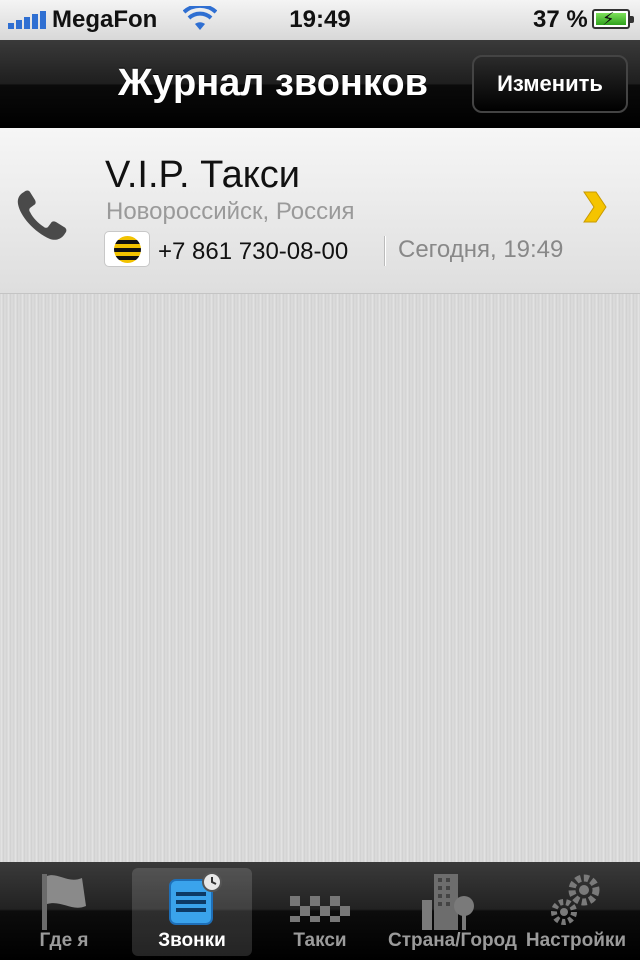 The height and width of the screenshot is (960, 640). I want to click on tab-where-am-i: Где я, so click(64, 912).